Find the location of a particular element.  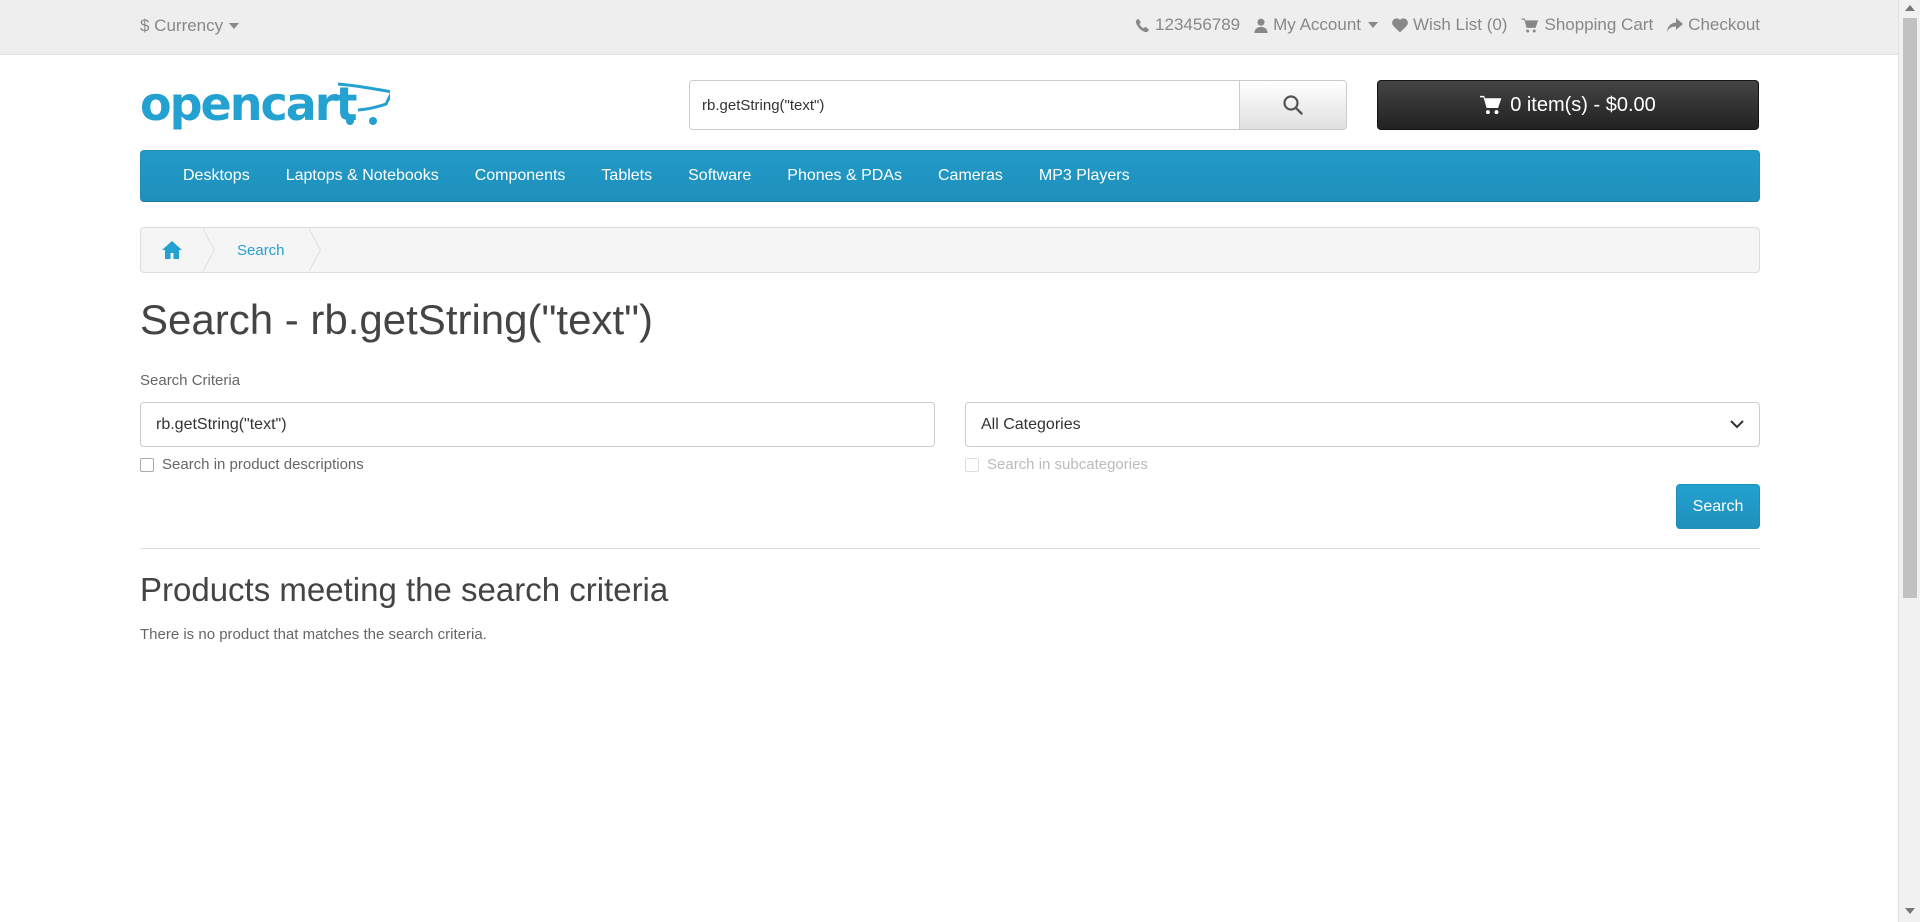

breadcrumb-search: Search is located at coordinates (256, 250).